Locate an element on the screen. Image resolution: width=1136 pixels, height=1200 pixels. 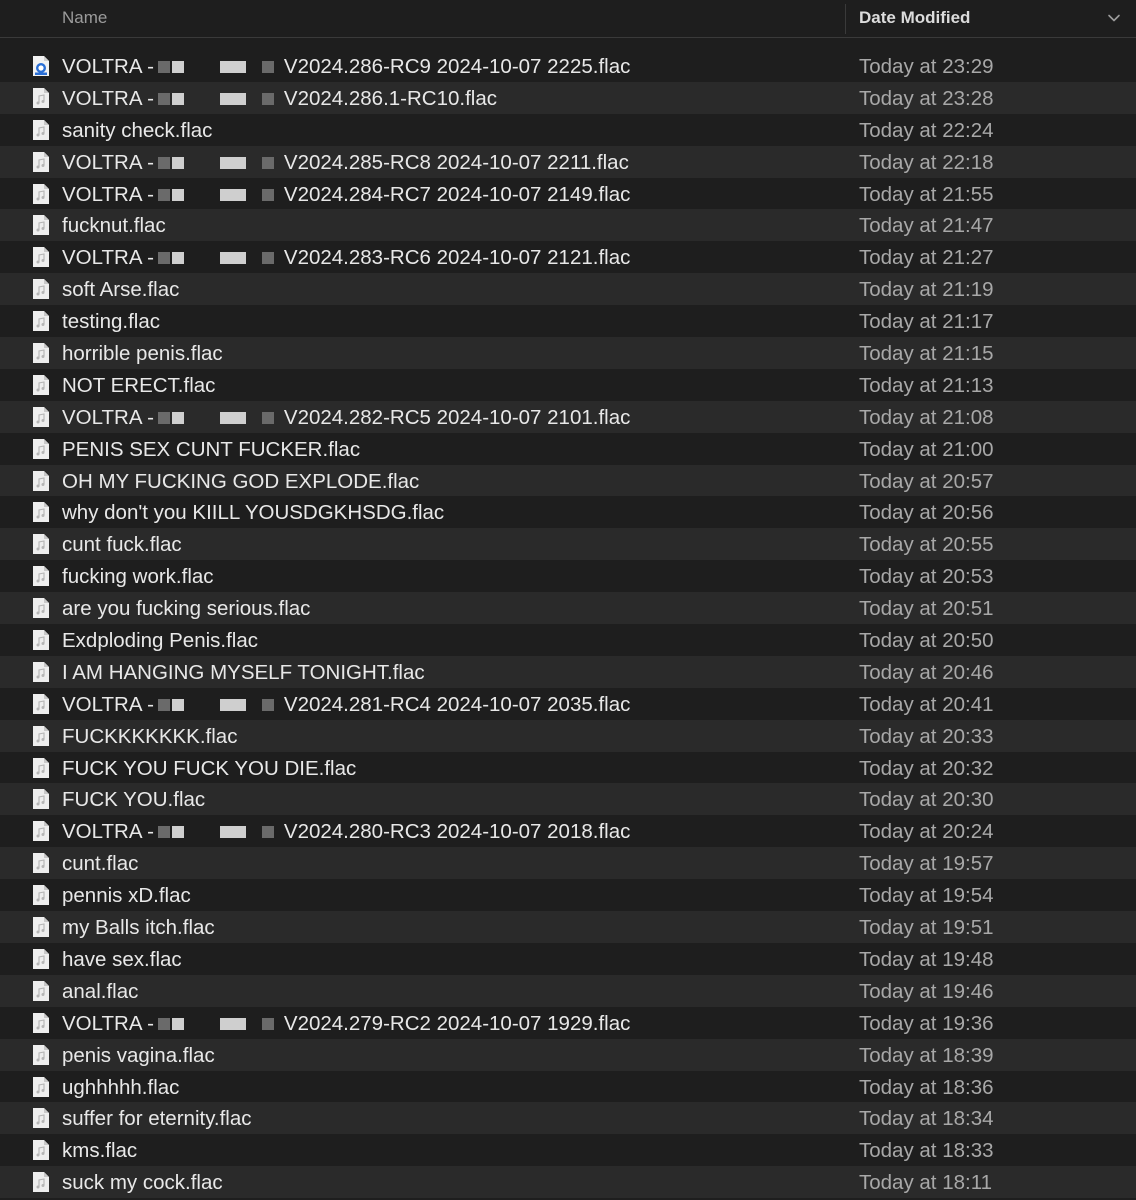
file-row: cunt.flac Today at 19:57 is located at coordinates (568, 863).